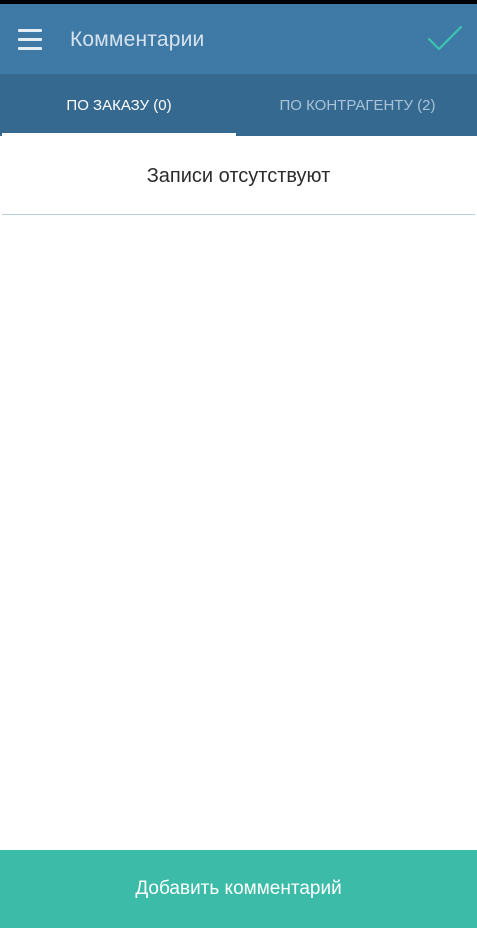 The image size is (477, 928). What do you see at coordinates (137, 39) in the screenshot?
I see `page-title: Комментарии` at bounding box center [137, 39].